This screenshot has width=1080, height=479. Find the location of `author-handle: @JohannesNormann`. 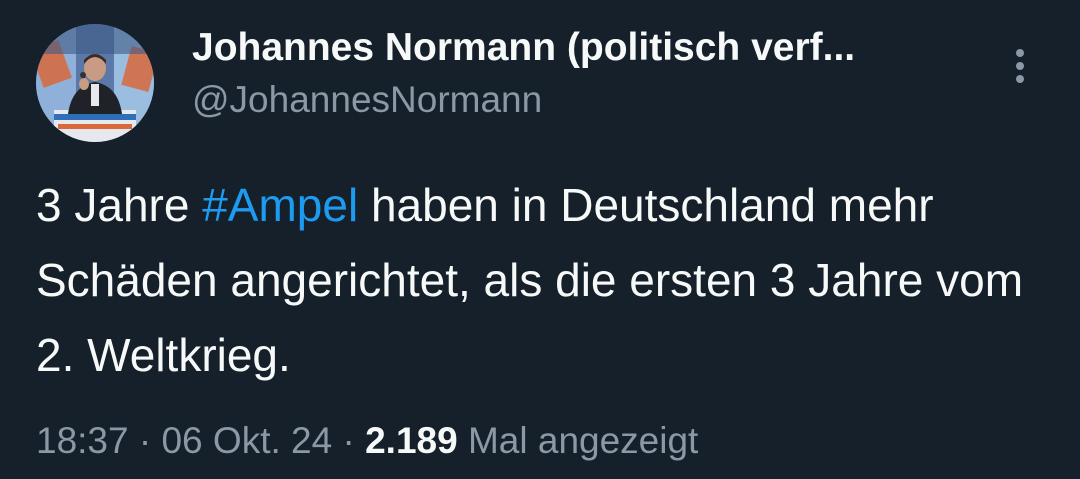

author-handle: @JohannesNormann is located at coordinates (582, 100).